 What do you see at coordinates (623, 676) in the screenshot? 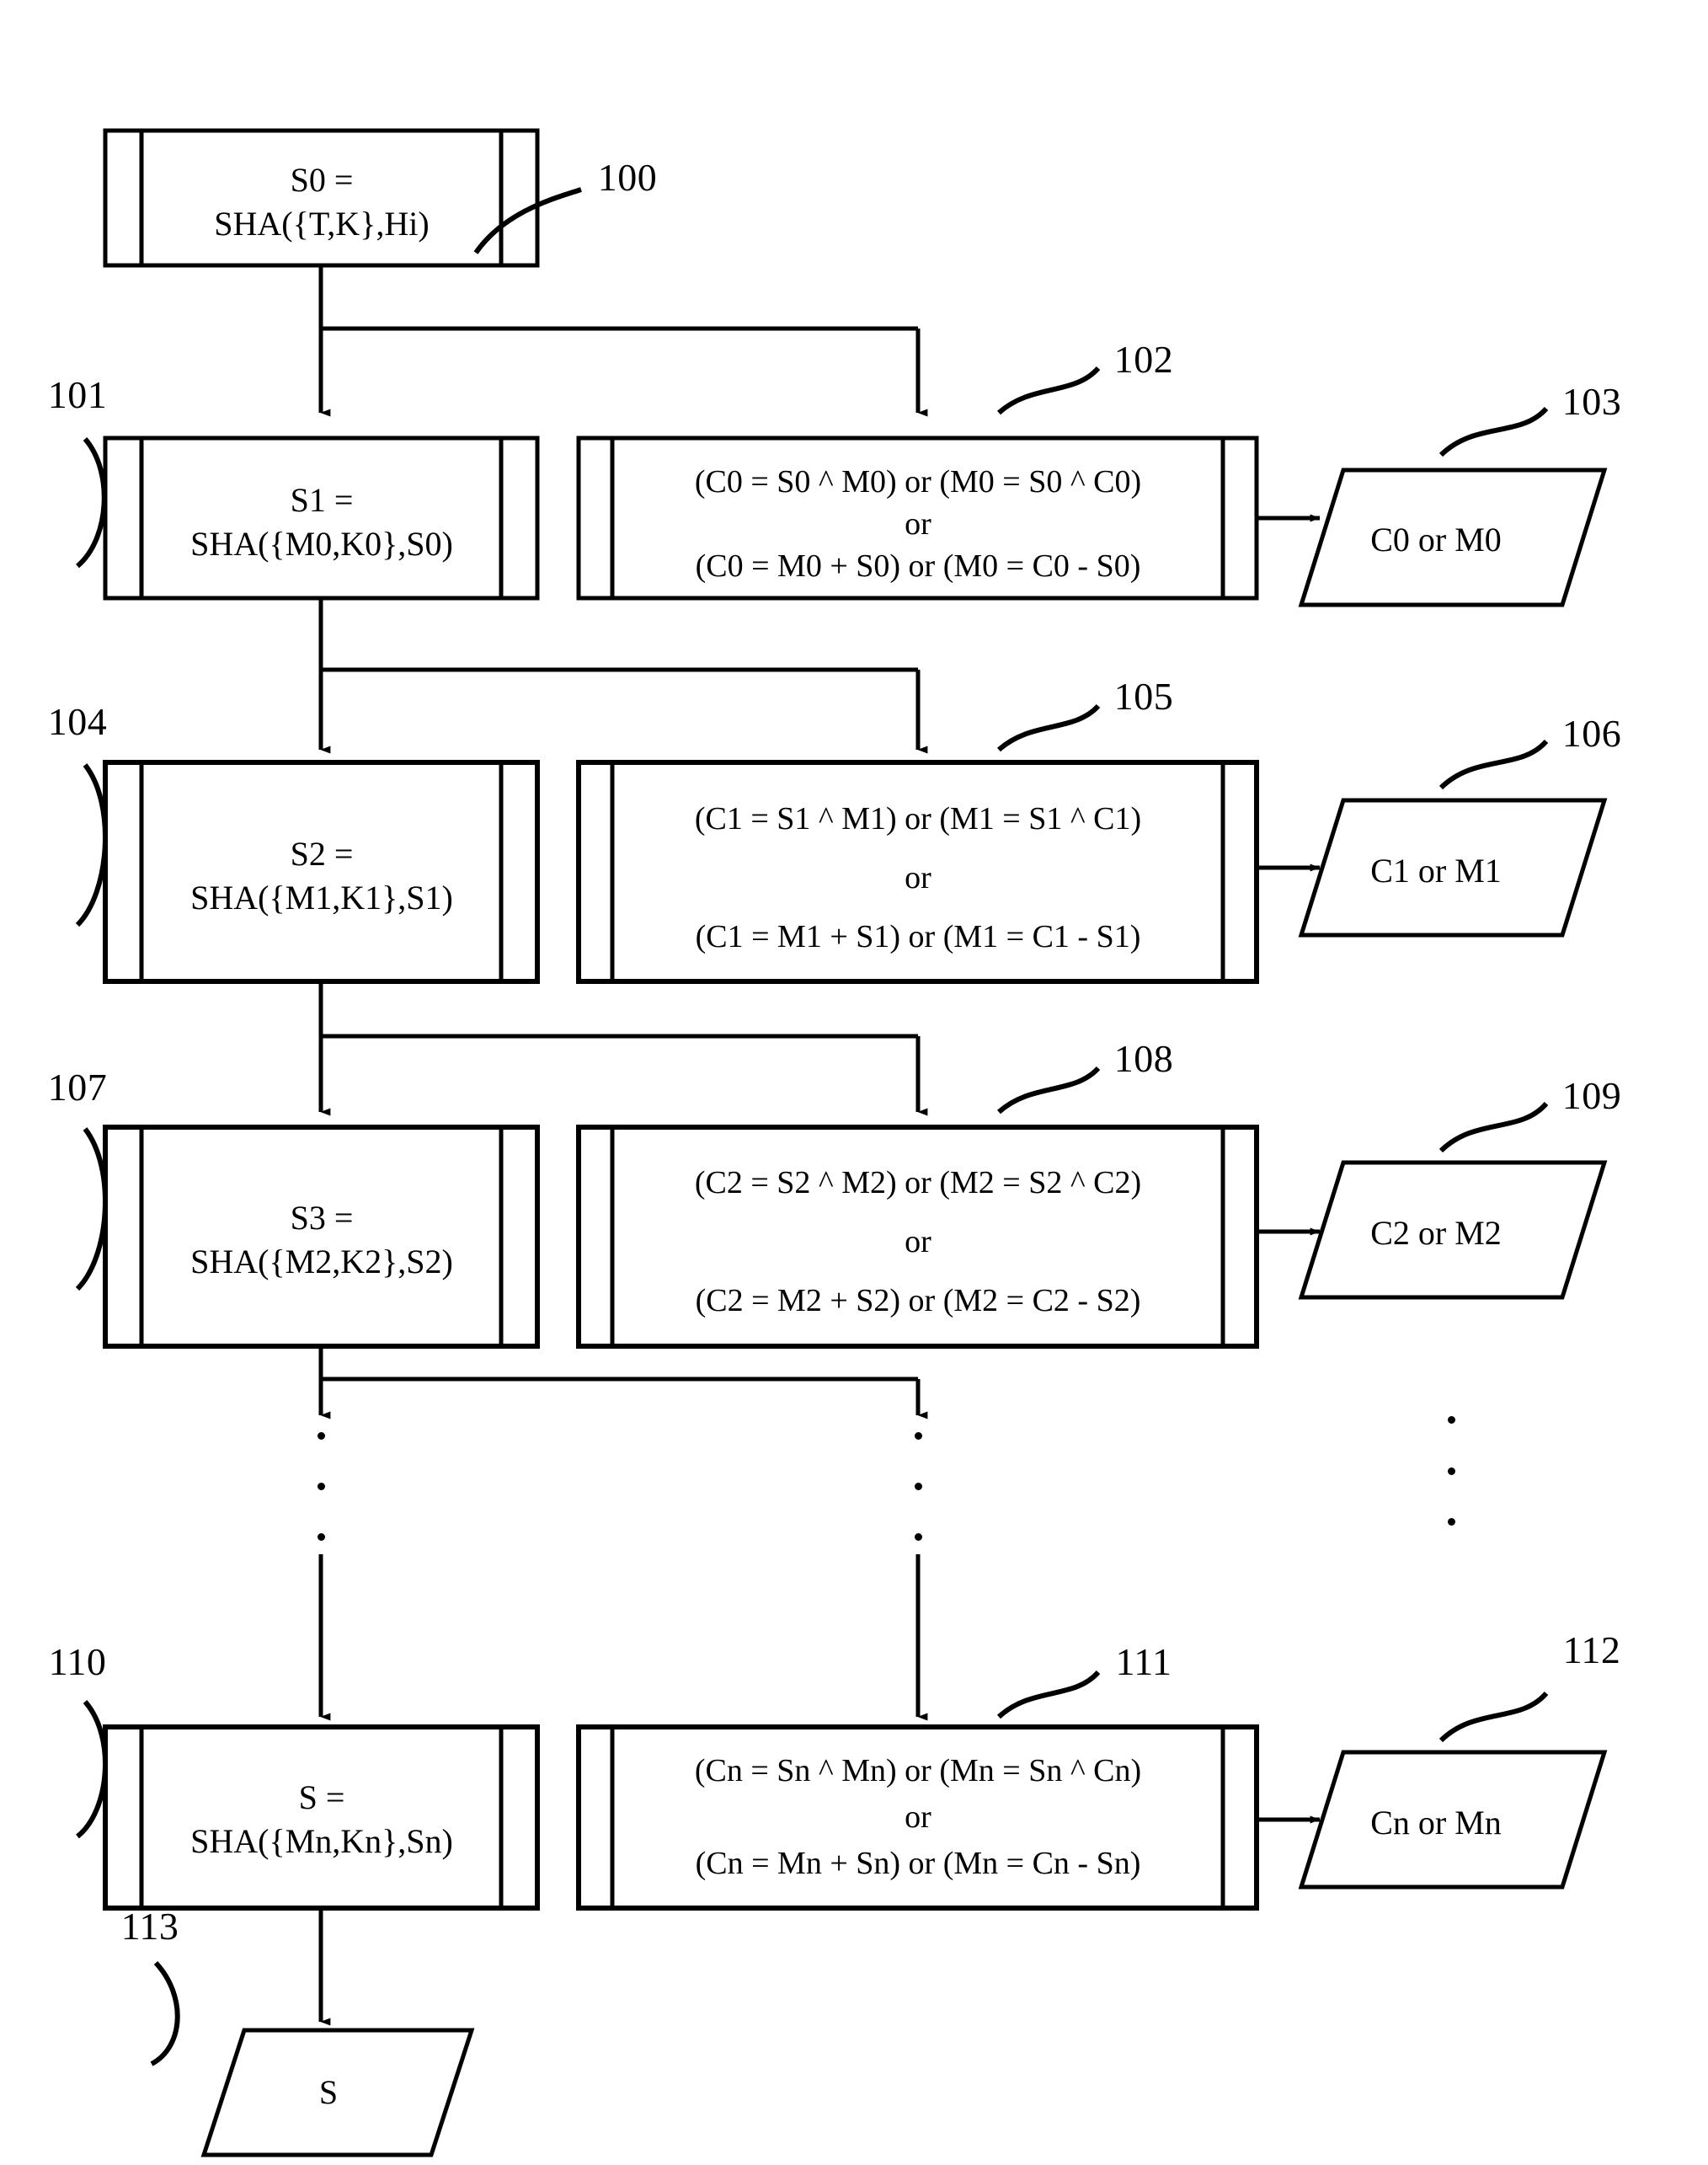
I see `connector-s1-to-stage2` at bounding box center [623, 676].